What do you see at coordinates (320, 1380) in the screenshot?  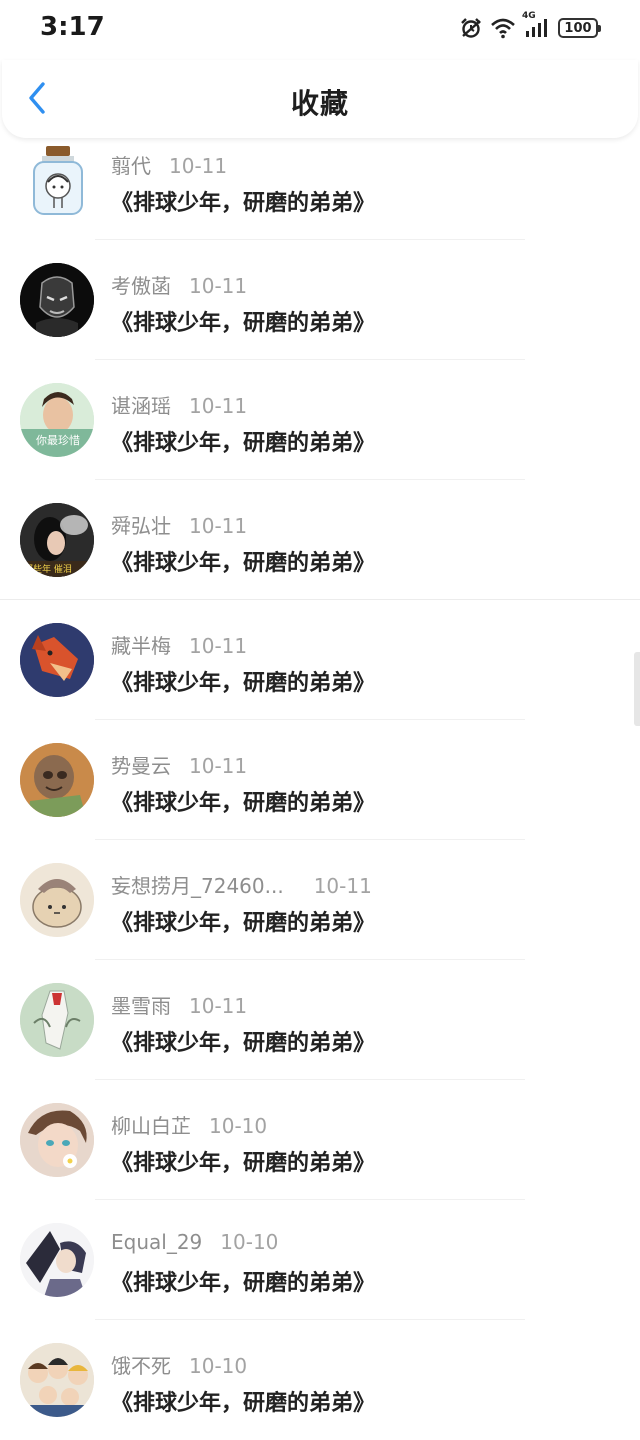 I see `list-item: 饿不死 10-10 《排球少年，研磨的弟弟》` at bounding box center [320, 1380].